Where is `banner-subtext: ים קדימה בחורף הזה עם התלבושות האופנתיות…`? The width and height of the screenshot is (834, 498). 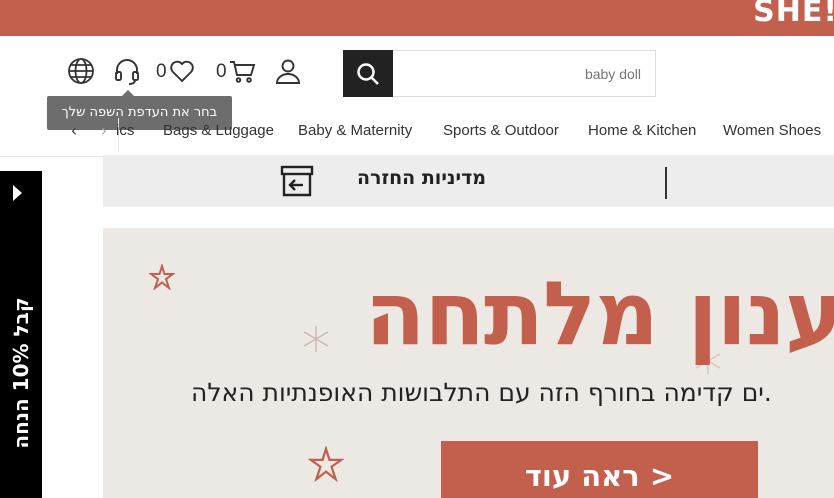
banner-subtext: ים קדימה בחורף הזה עם התלבושות האופנתיות… is located at coordinates (481, 392).